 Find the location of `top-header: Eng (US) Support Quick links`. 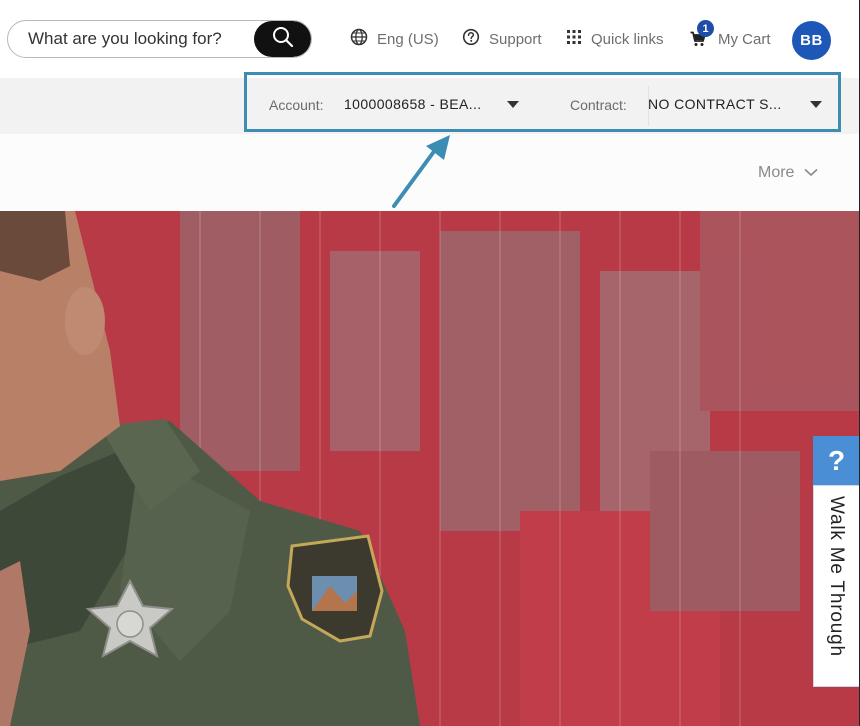

top-header: Eng (US) Support Quick links is located at coordinates (430, 39).